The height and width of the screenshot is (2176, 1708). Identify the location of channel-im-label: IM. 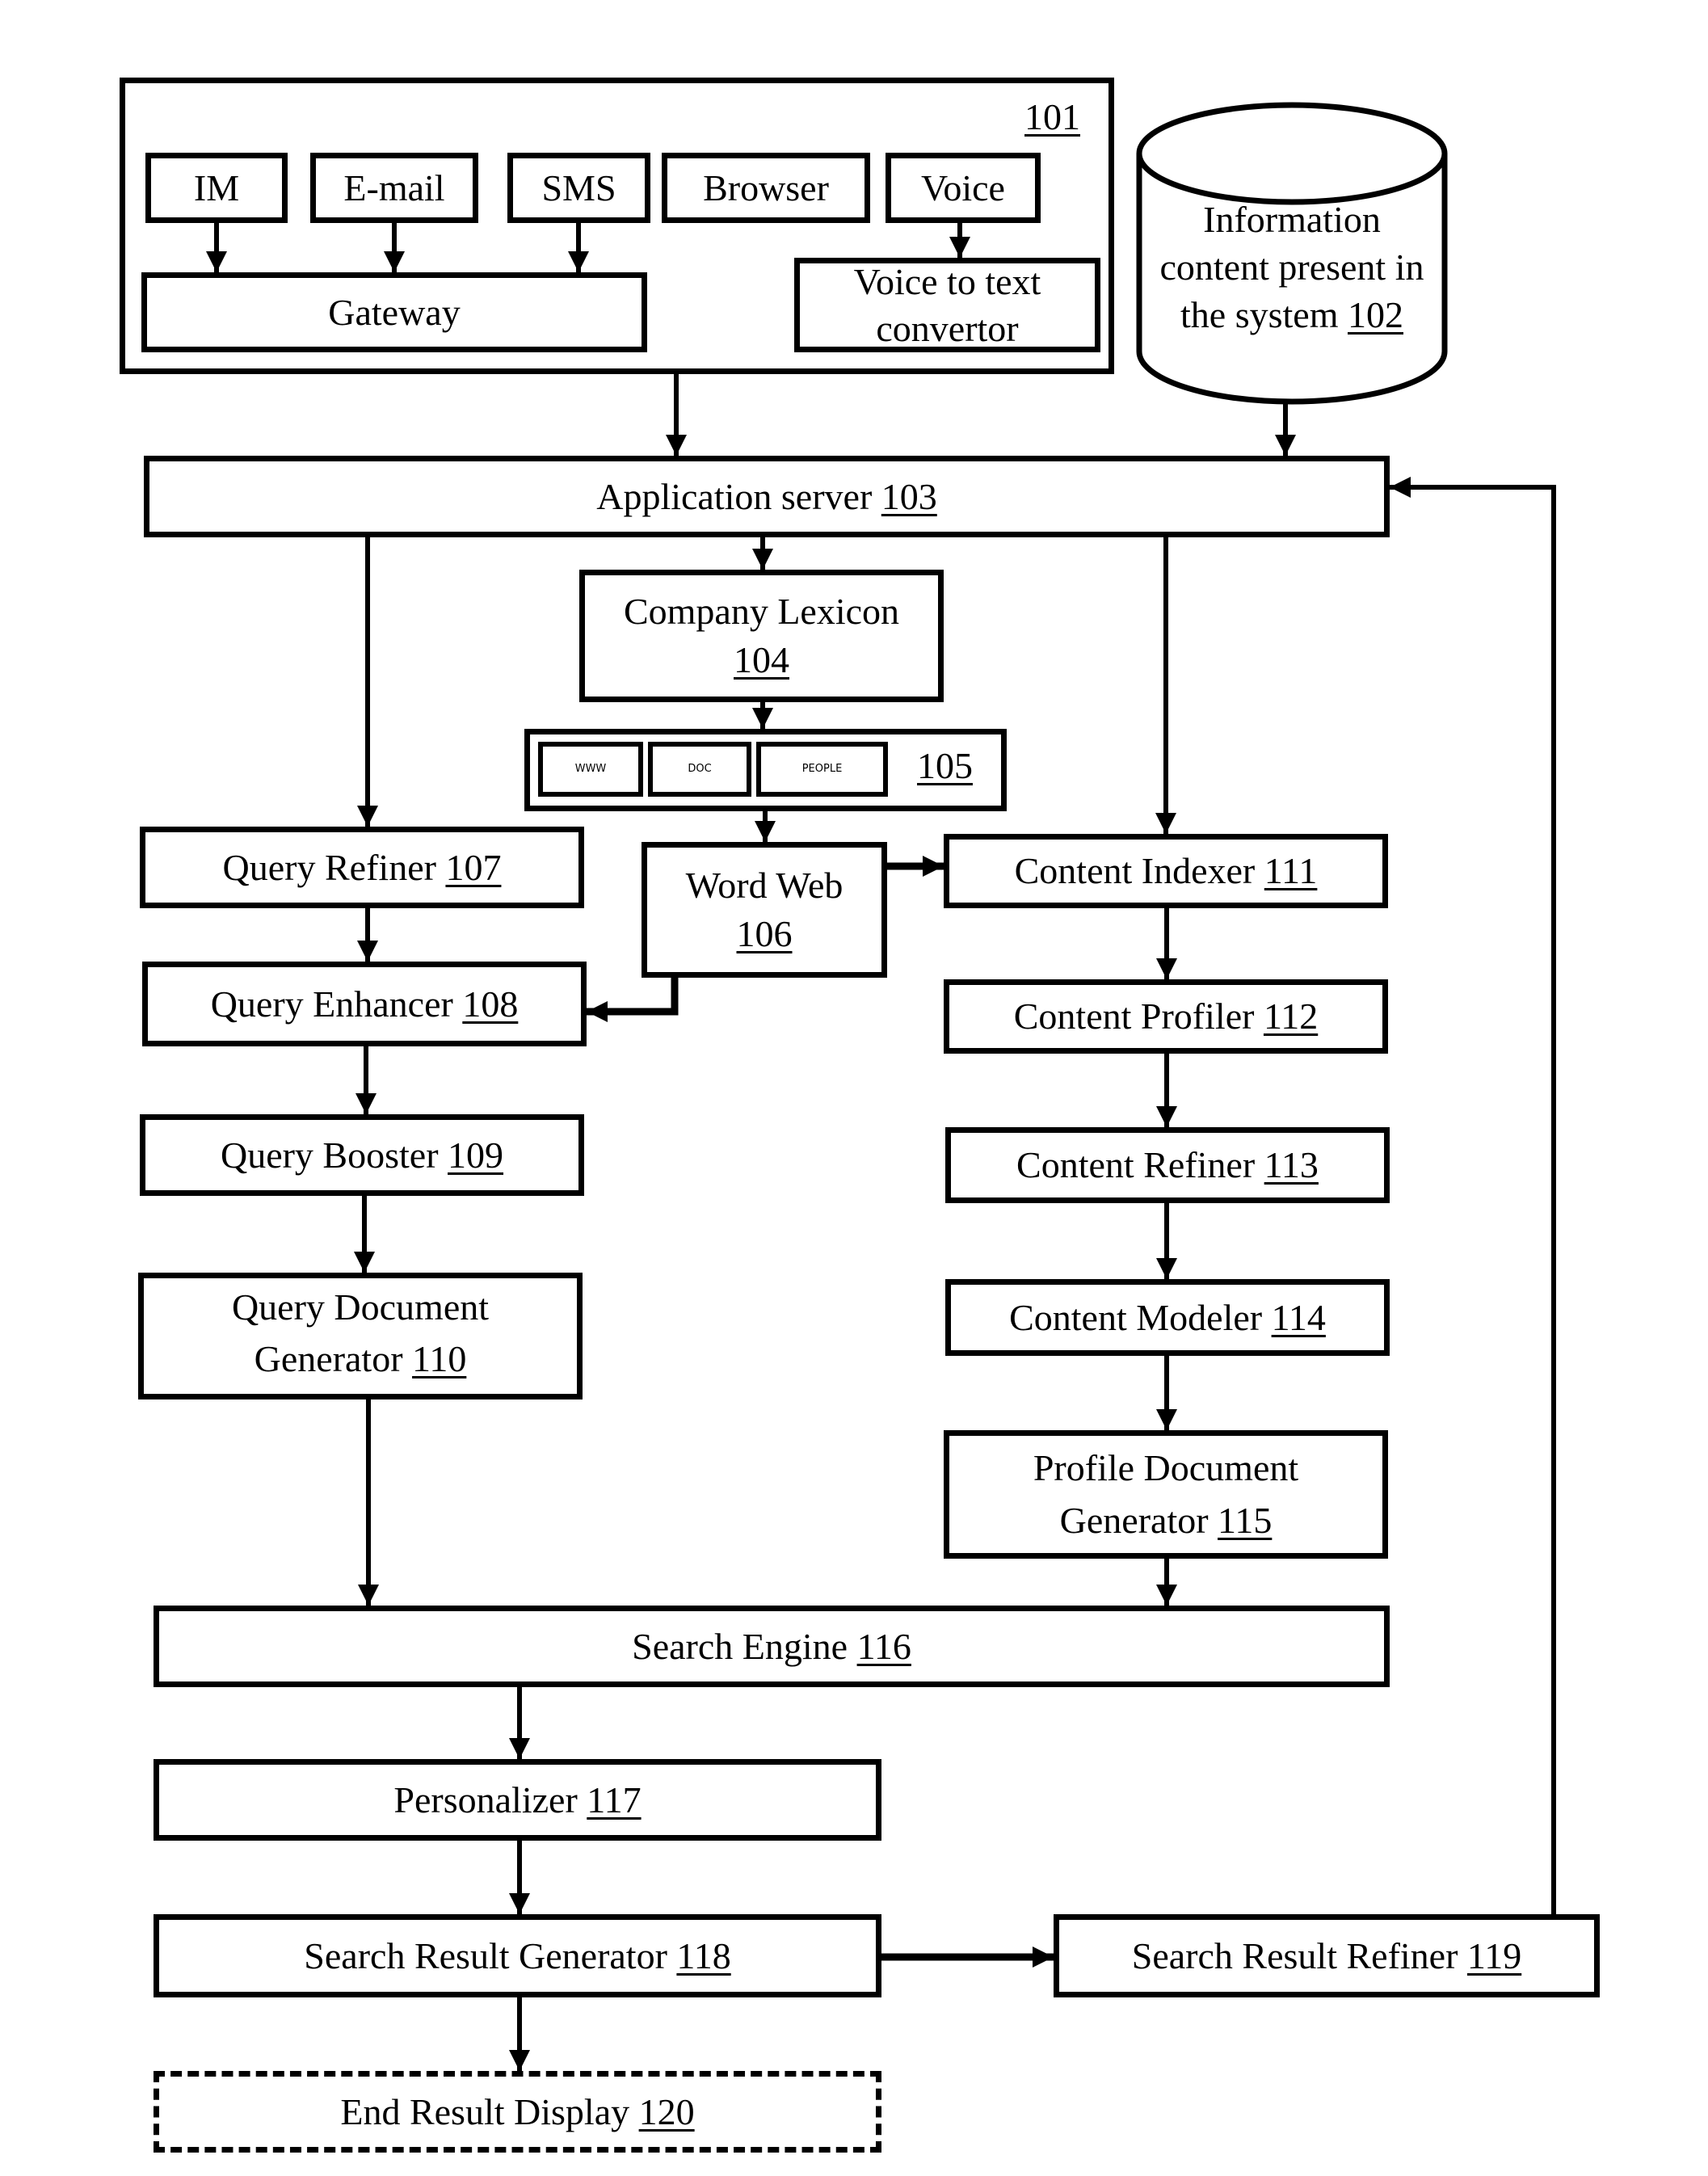
(216, 187).